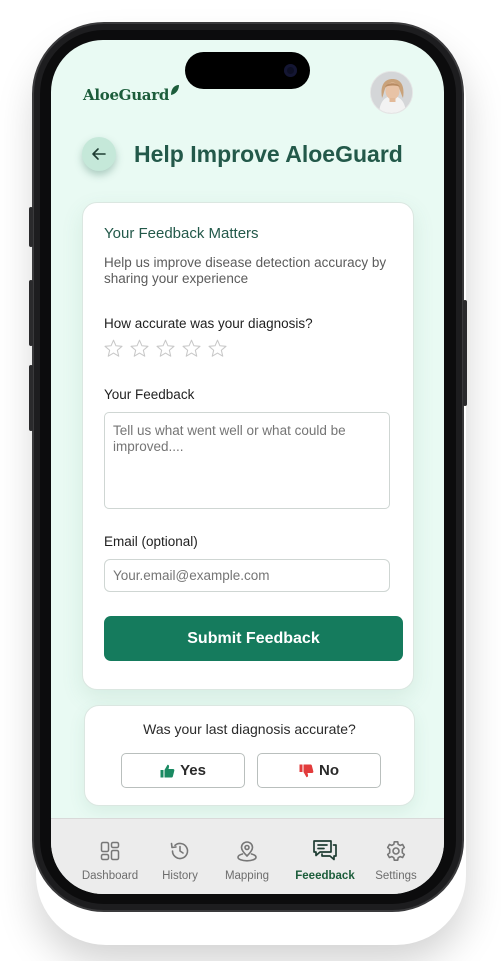  Describe the element at coordinates (247, 575) in the screenshot. I see `email-field` at that location.